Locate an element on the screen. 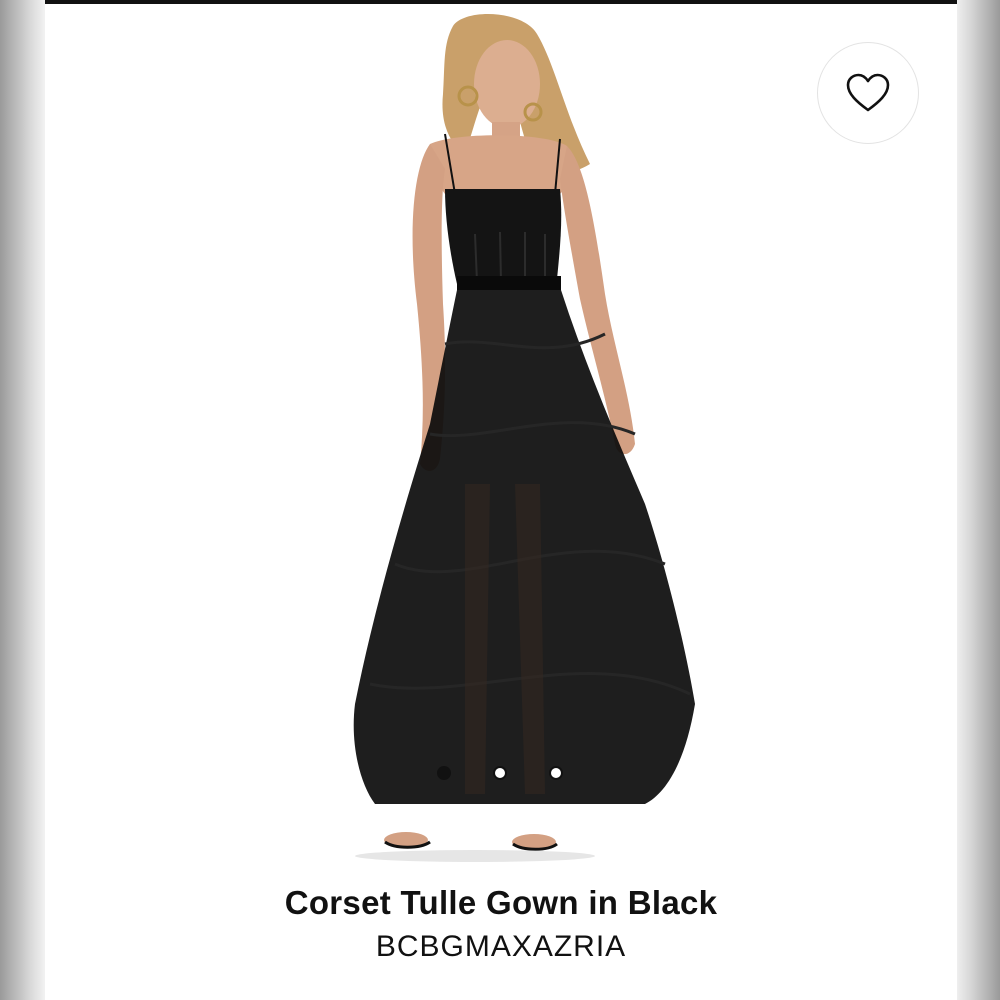 The image size is (1000, 1000). heart-outline-icon is located at coordinates (868, 92).